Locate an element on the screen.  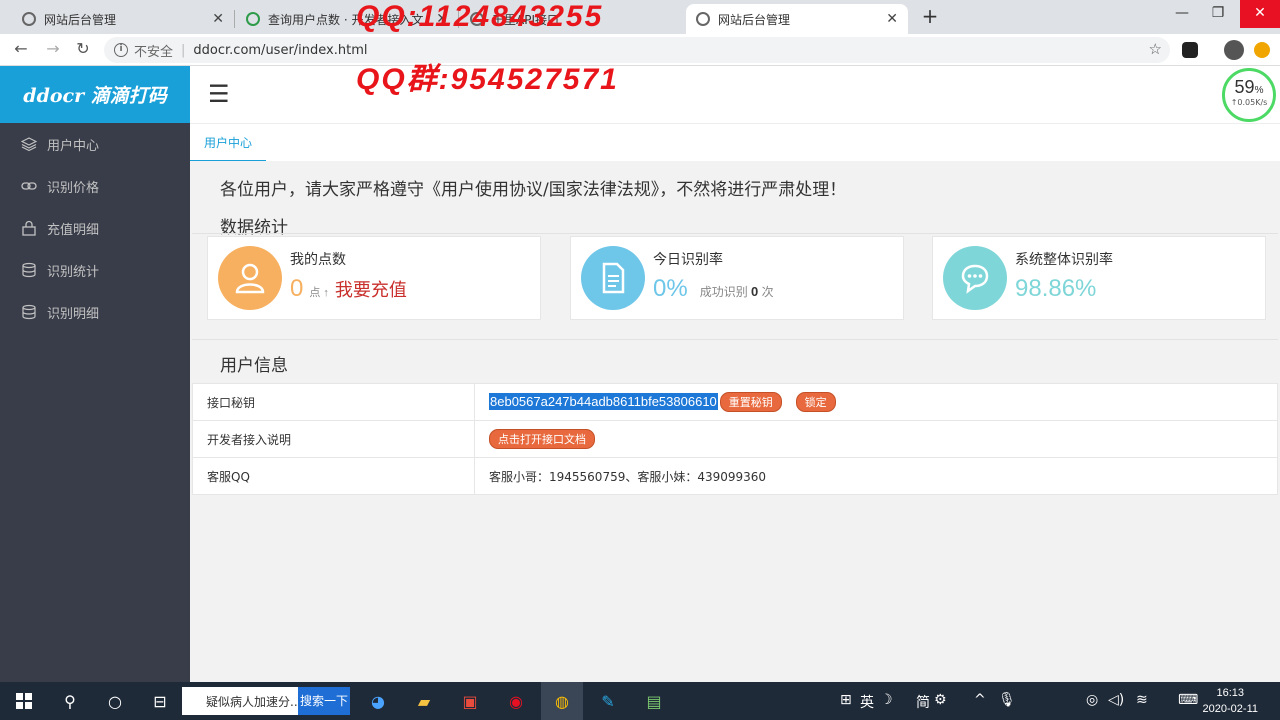
today-rate-card: 今日识别率 0% 成功识别 0 次 is located at coordinates (737, 278).